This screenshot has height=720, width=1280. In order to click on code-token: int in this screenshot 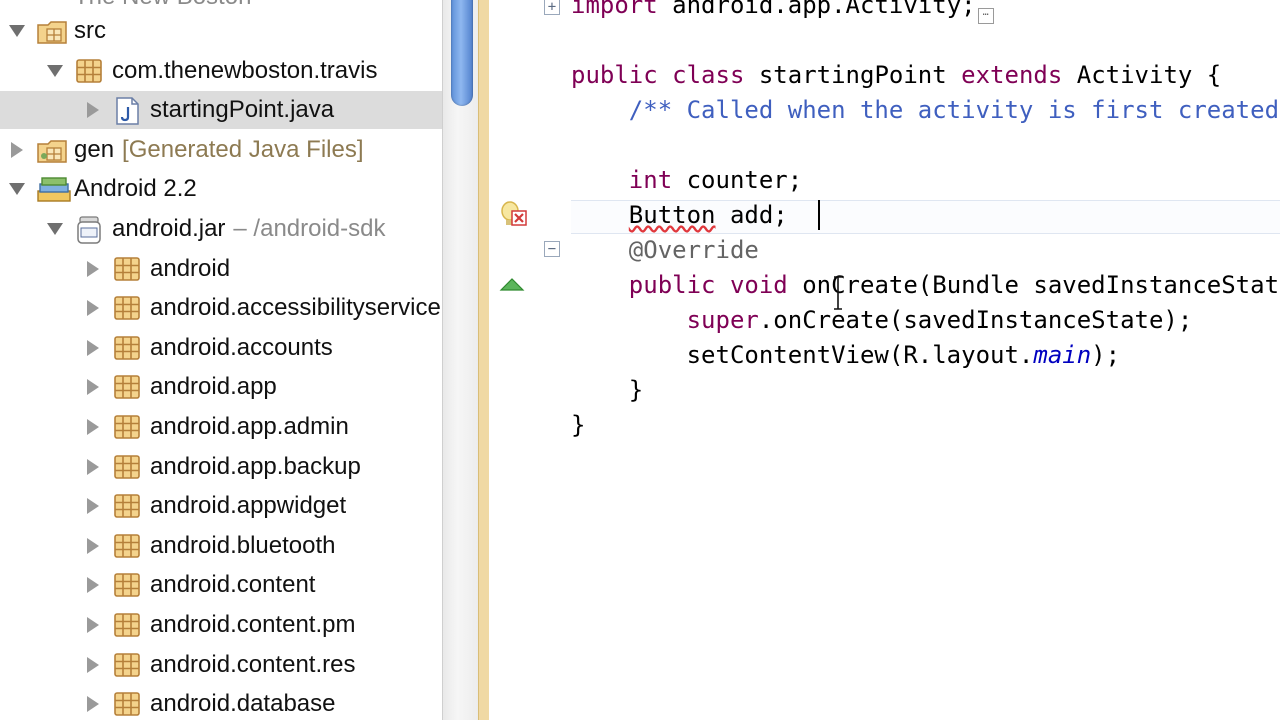, I will do `click(650, 180)`.